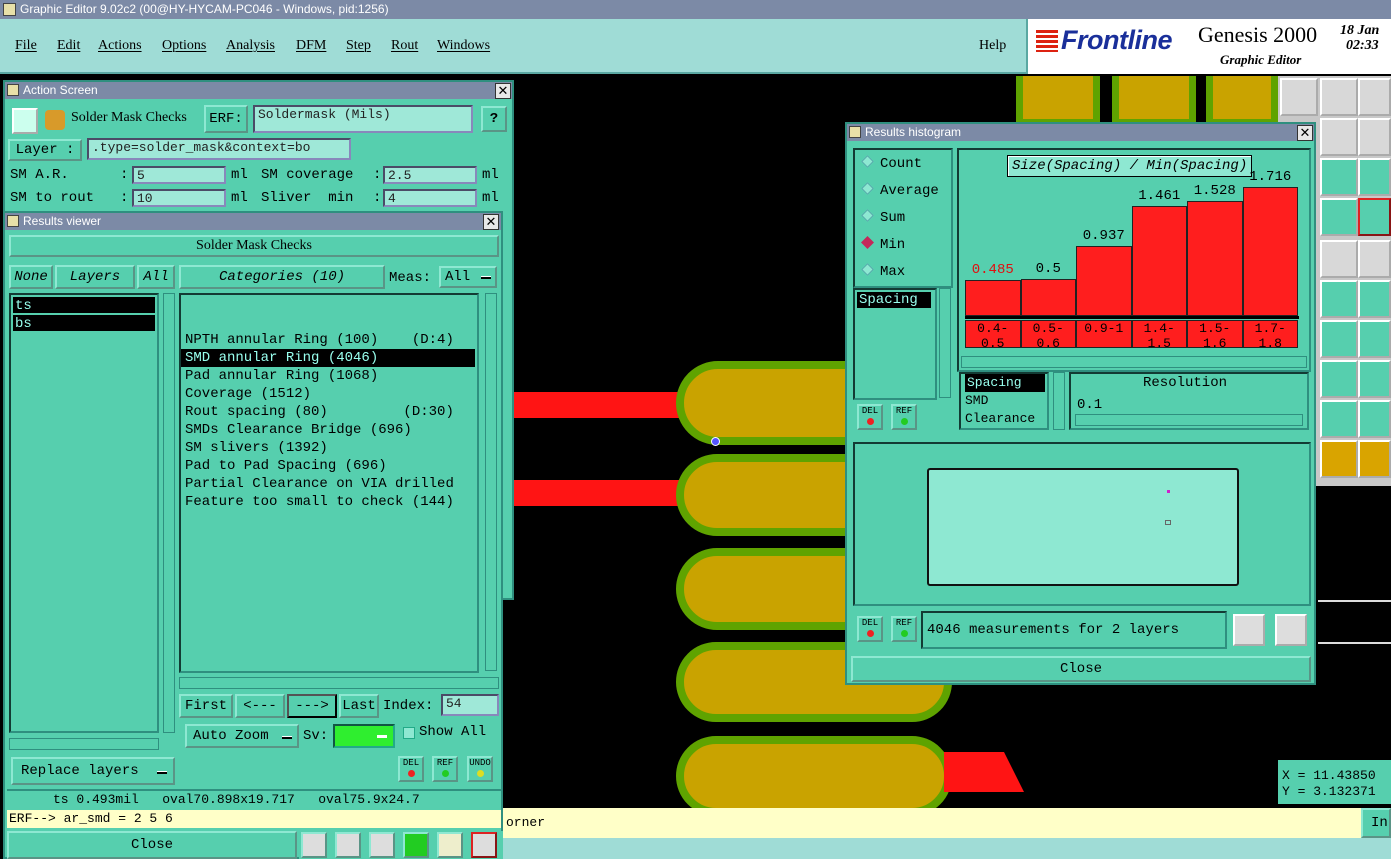 The image size is (1391, 859). Describe the element at coordinates (250, 46) in the screenshot. I see `menu-analysis: Analysis` at that location.